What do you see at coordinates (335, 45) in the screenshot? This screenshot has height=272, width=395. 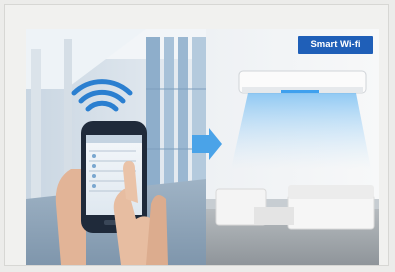 I see `smart-wifi-badge: Smart Wi-fi` at bounding box center [335, 45].